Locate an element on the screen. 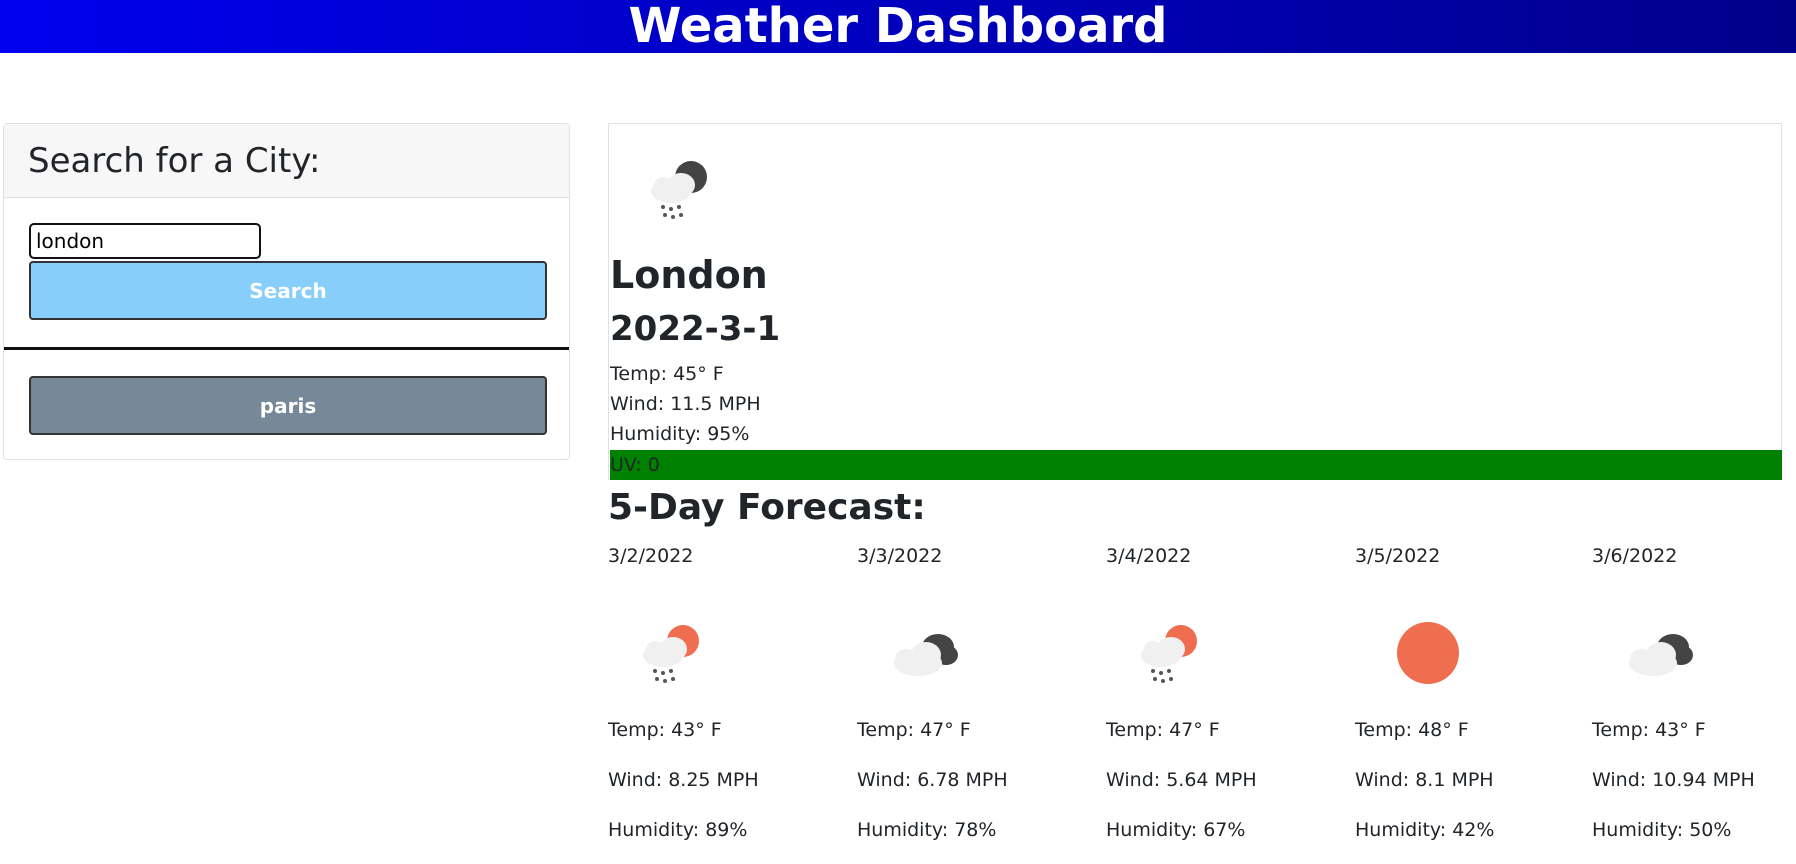 Image resolution: width=1796 pixels, height=864 pixels. forecast-title: 5-Day Forecast: is located at coordinates (767, 507).